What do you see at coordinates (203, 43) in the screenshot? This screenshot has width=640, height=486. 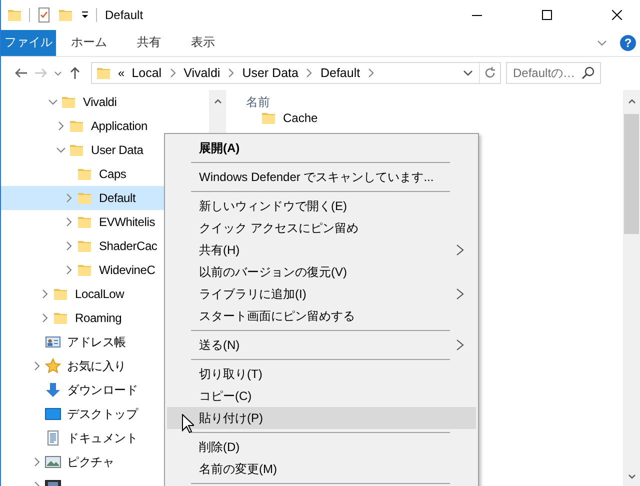 I see `ribbon-tab: 表示` at bounding box center [203, 43].